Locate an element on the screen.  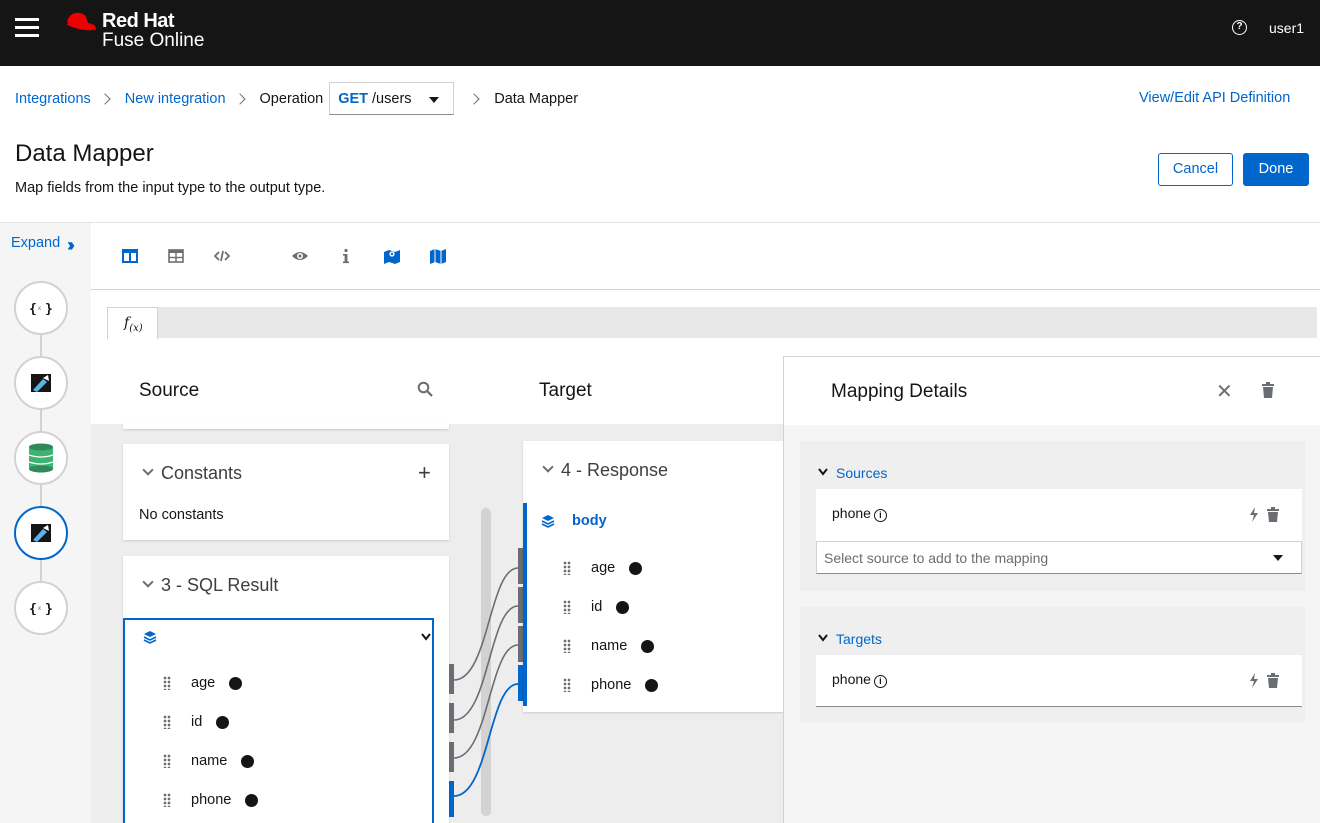
page-title: Data Mapper is located at coordinates (84, 153).